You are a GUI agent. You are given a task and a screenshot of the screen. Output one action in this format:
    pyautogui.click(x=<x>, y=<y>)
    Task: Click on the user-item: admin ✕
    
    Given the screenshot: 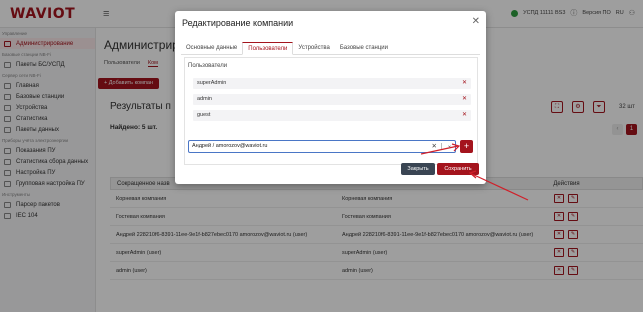 What is the action you would take?
    pyautogui.click(x=332, y=99)
    